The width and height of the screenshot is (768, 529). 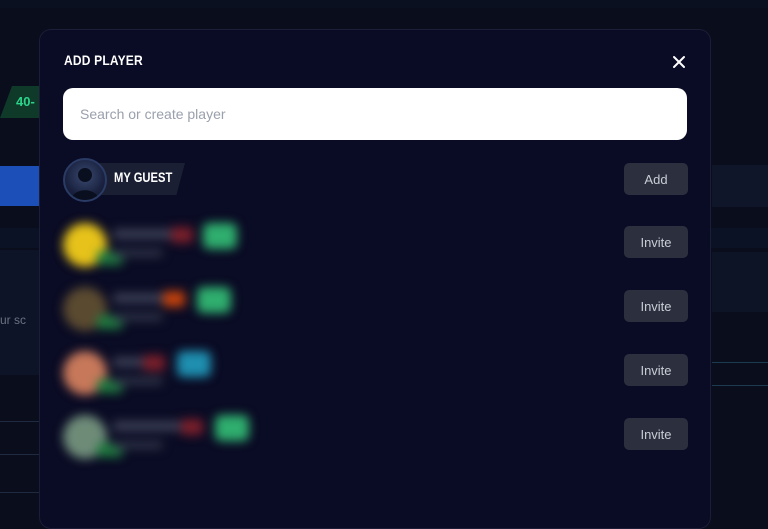 I want to click on background-panel-text: ur sc, so click(x=13, y=320).